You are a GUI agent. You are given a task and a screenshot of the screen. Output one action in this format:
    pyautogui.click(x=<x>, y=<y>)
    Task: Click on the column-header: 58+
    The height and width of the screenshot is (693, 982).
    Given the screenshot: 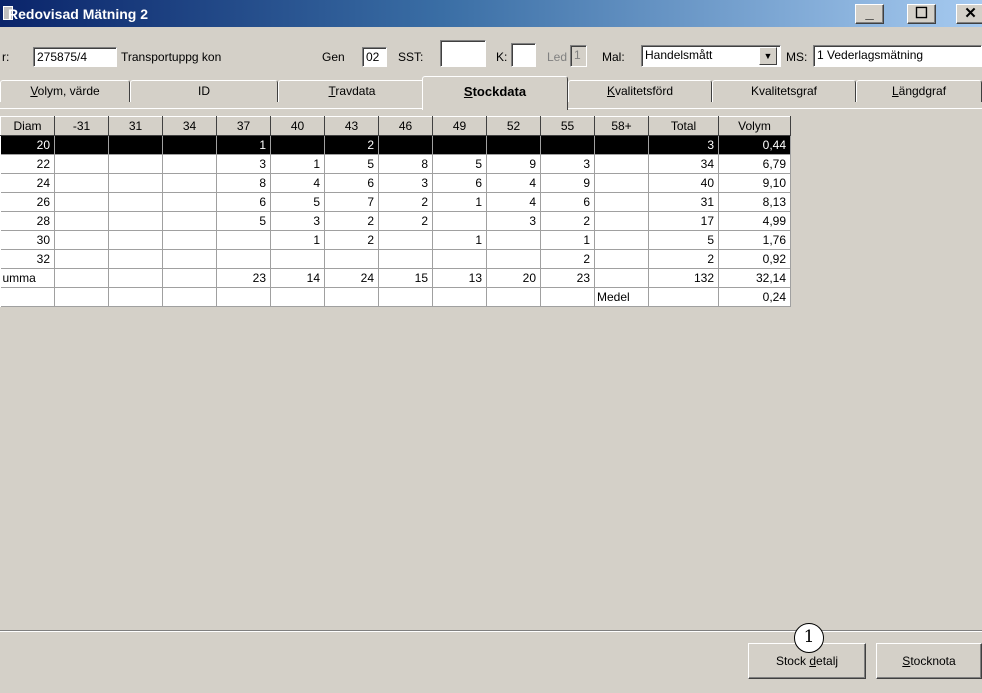 What is the action you would take?
    pyautogui.click(x=621, y=126)
    